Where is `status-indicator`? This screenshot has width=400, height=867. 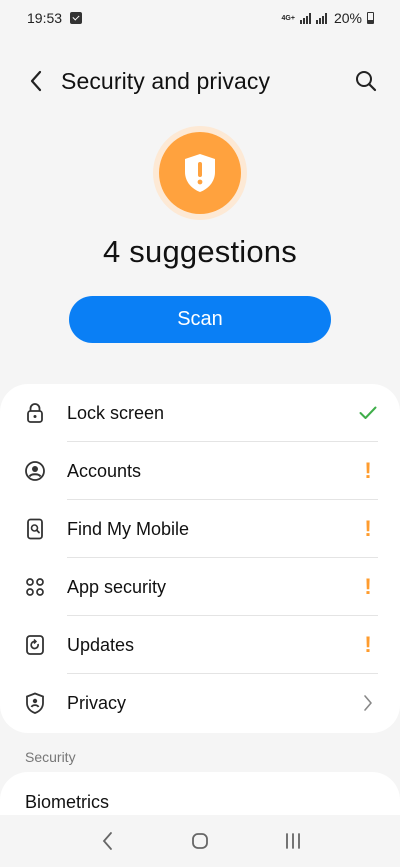 status-indicator is located at coordinates (200, 173).